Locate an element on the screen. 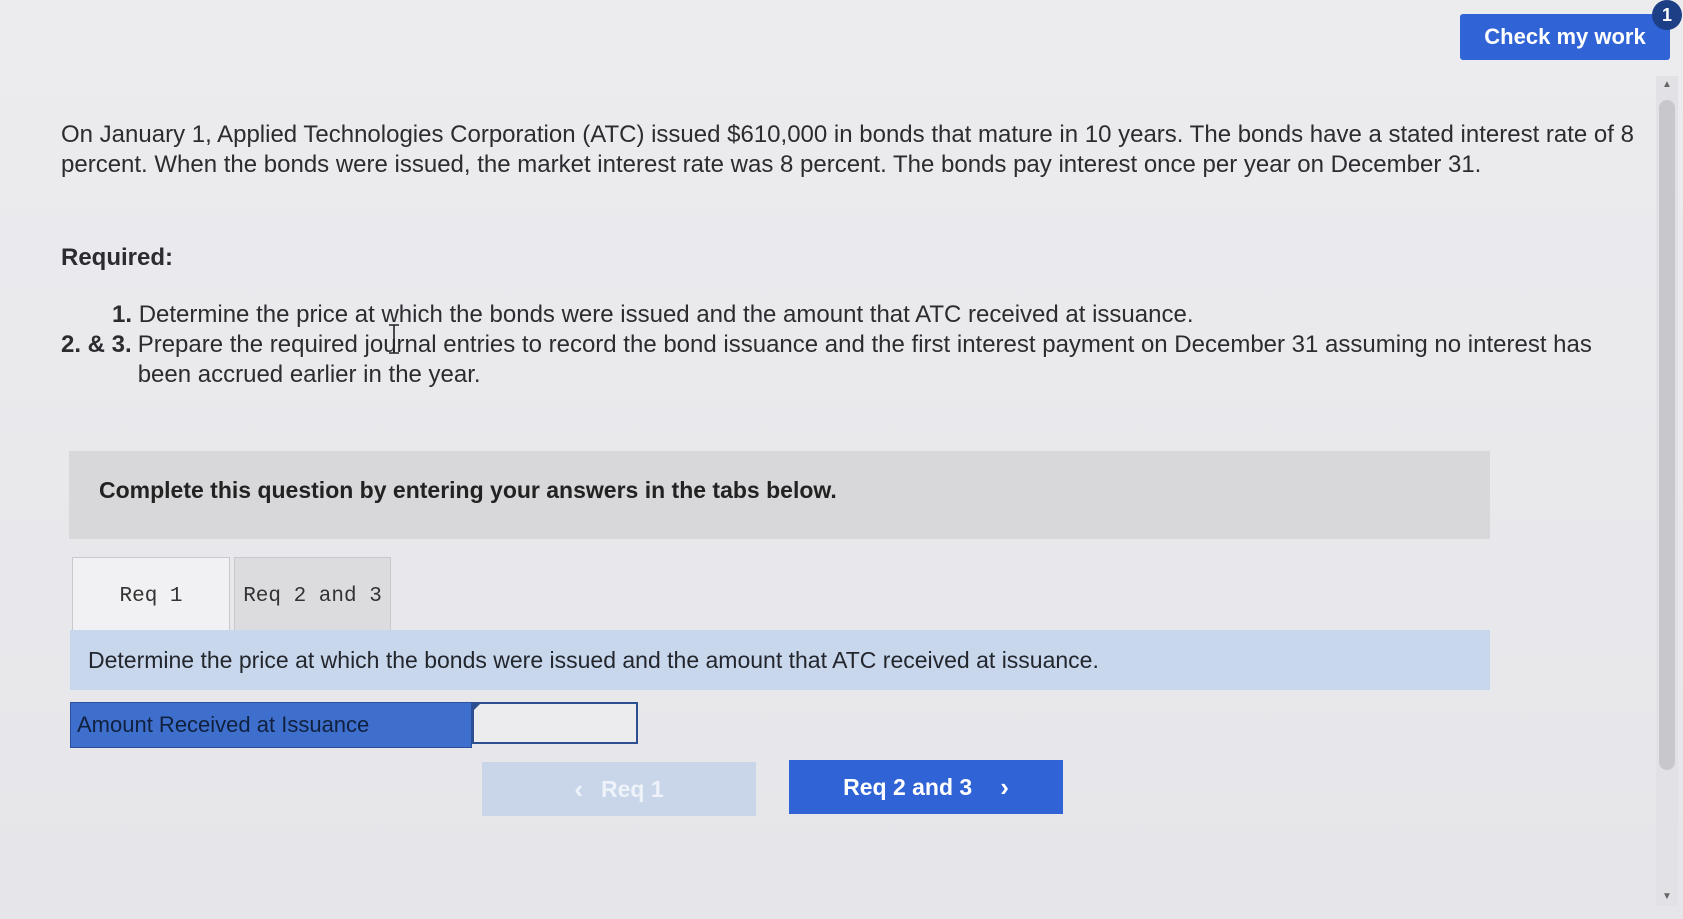  attempt-badge: 1 is located at coordinates (1667, 15).